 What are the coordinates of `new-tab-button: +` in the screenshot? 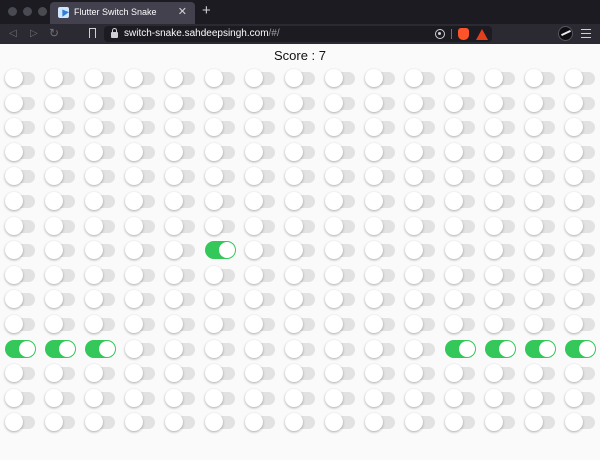 It's located at (206, 11).